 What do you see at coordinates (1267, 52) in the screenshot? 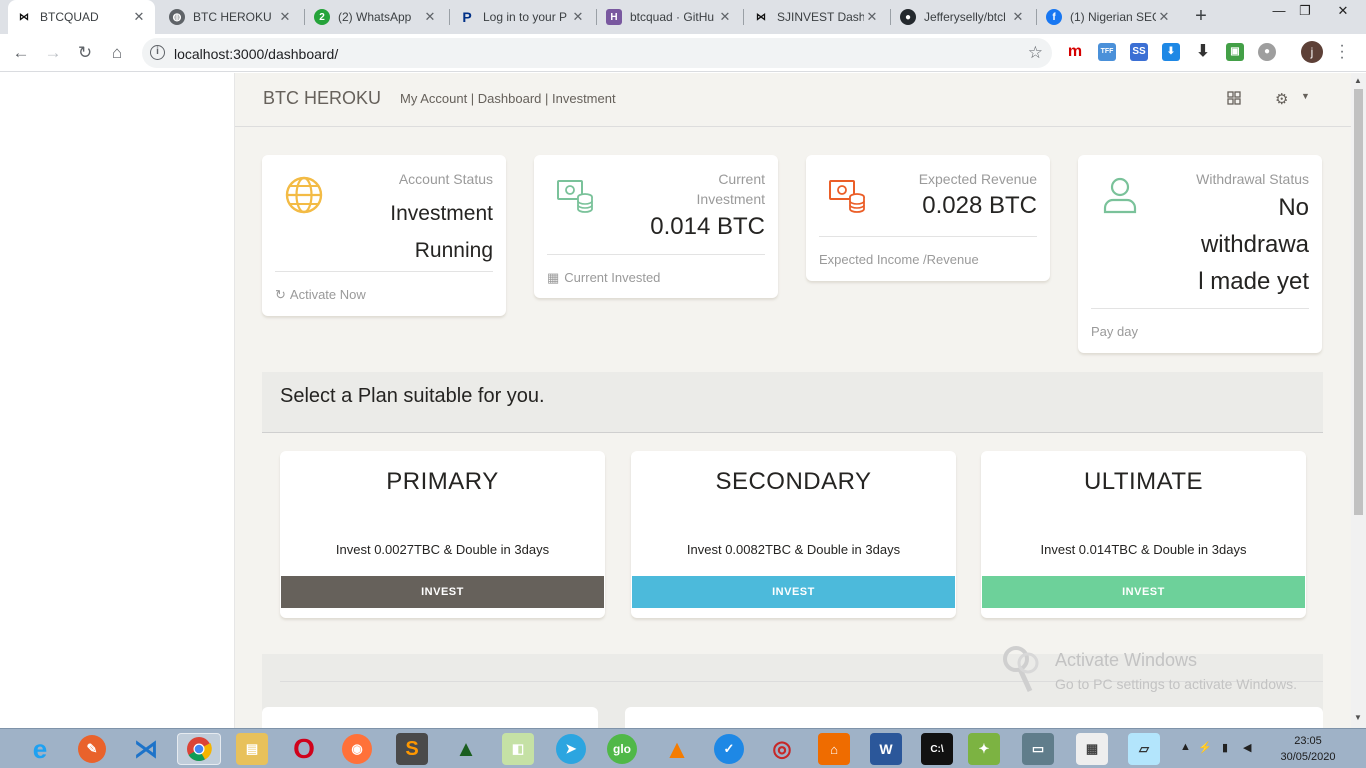
I see `gray-extension-icon: ●` at bounding box center [1267, 52].